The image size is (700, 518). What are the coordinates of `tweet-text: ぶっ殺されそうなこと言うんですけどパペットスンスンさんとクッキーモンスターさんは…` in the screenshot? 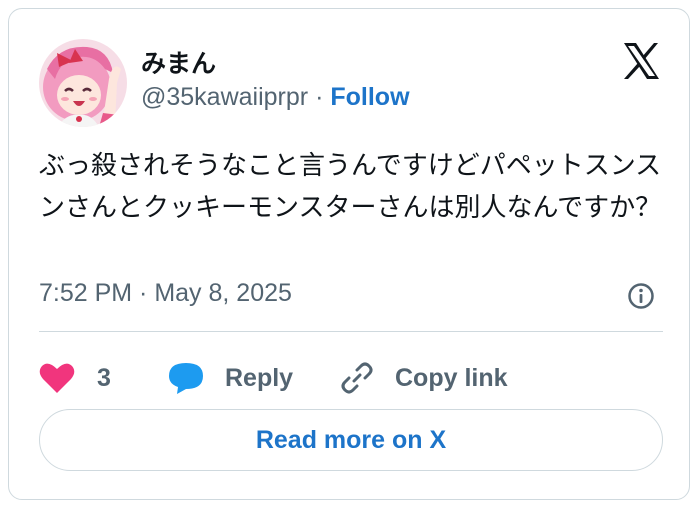 It's located at (350, 187).